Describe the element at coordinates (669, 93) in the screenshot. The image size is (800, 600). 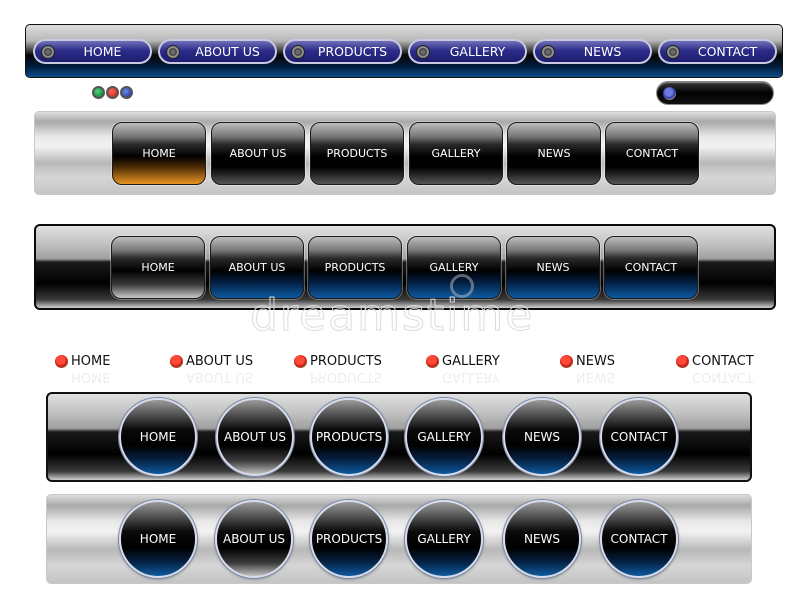
I see `search-knob-icon` at that location.